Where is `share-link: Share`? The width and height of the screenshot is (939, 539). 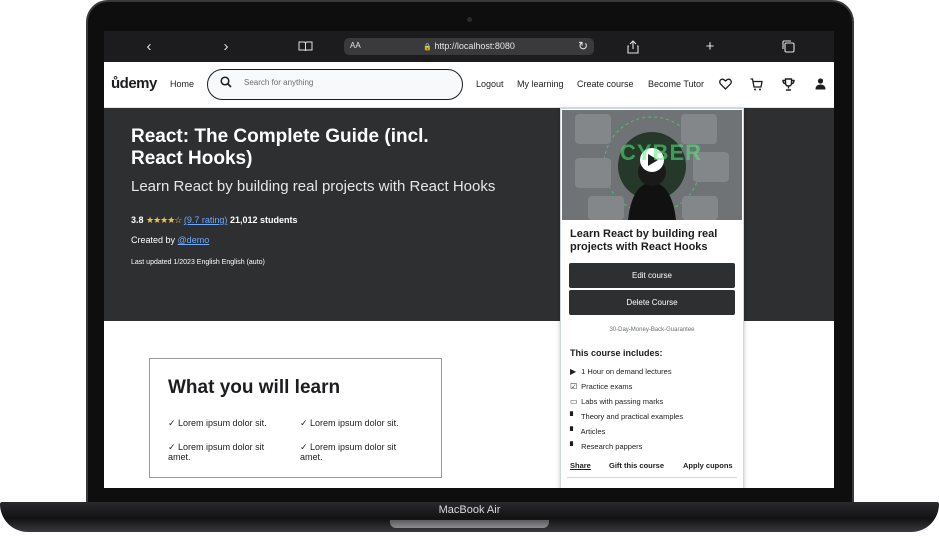 share-link: Share is located at coordinates (580, 465).